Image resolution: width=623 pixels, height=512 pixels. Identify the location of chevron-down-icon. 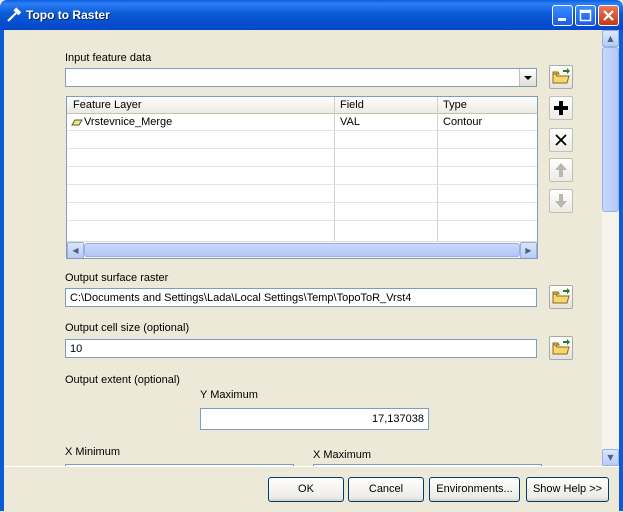
(528, 78).